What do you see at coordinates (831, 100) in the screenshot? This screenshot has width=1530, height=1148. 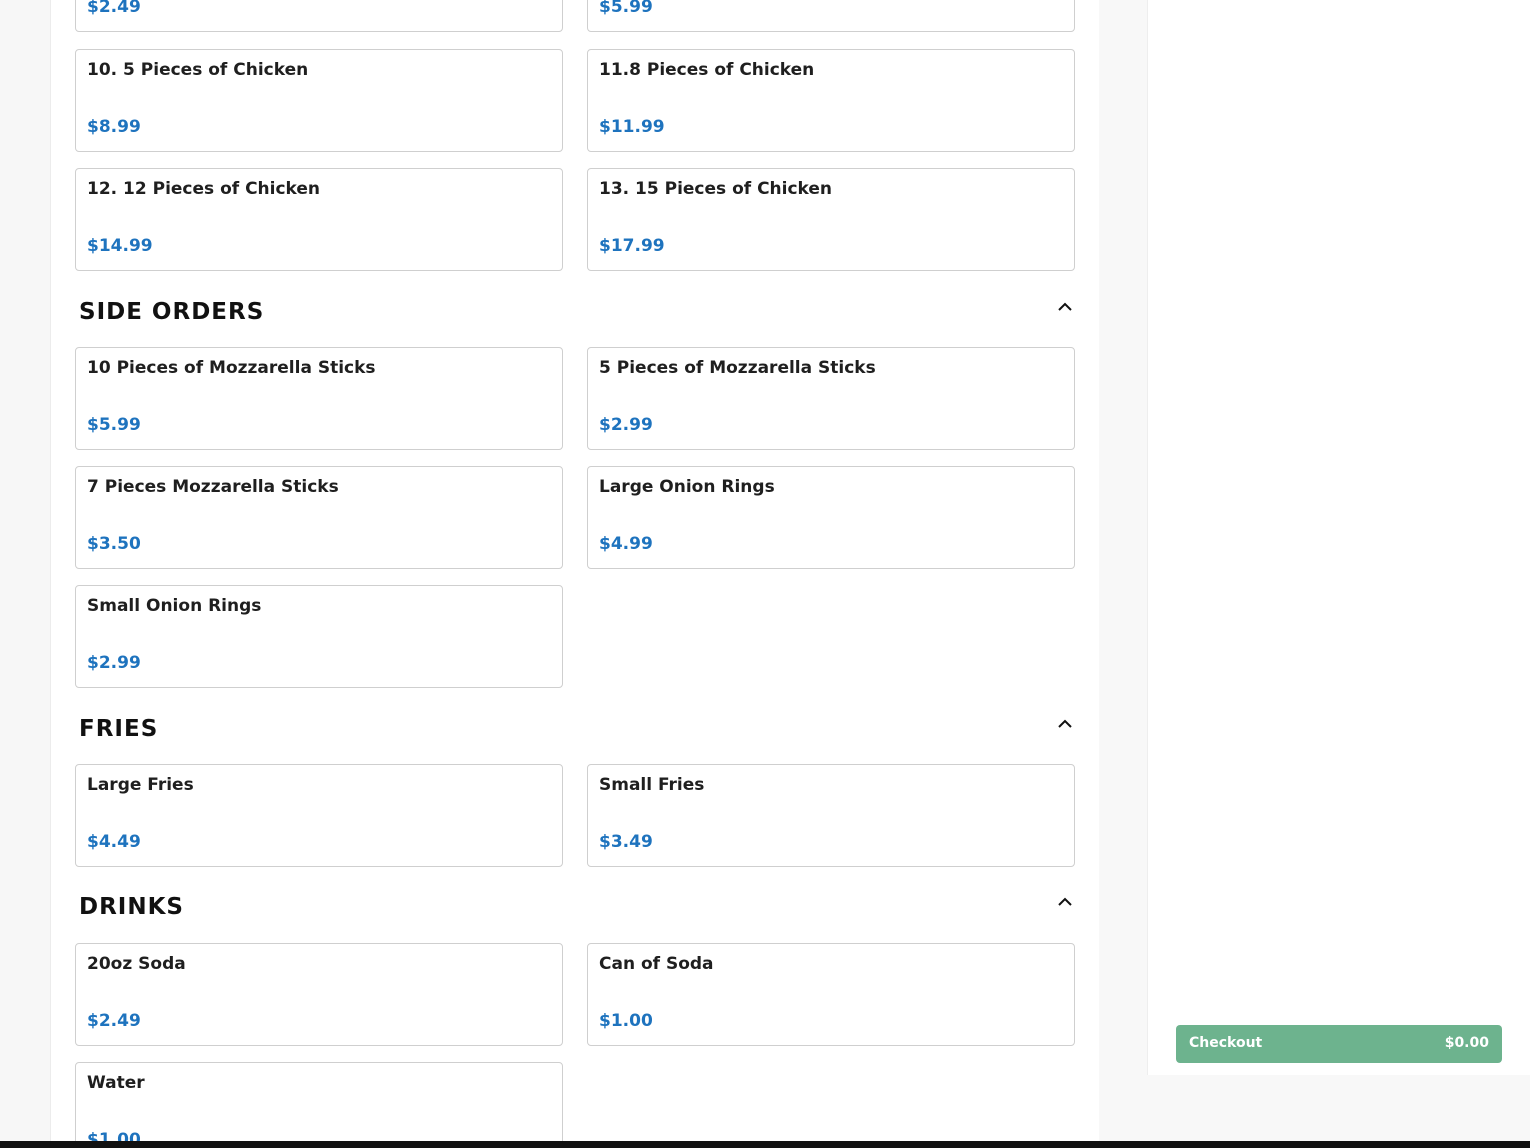 I see `menu-item-card: 11.8 Pieces of Chicken $11.99` at bounding box center [831, 100].